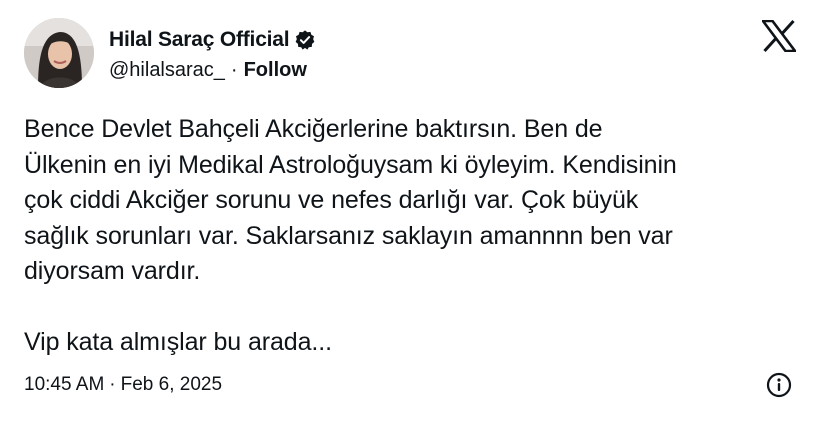 This screenshot has height=427, width=820. What do you see at coordinates (779, 36) in the screenshot?
I see `x-logo-icon` at bounding box center [779, 36].